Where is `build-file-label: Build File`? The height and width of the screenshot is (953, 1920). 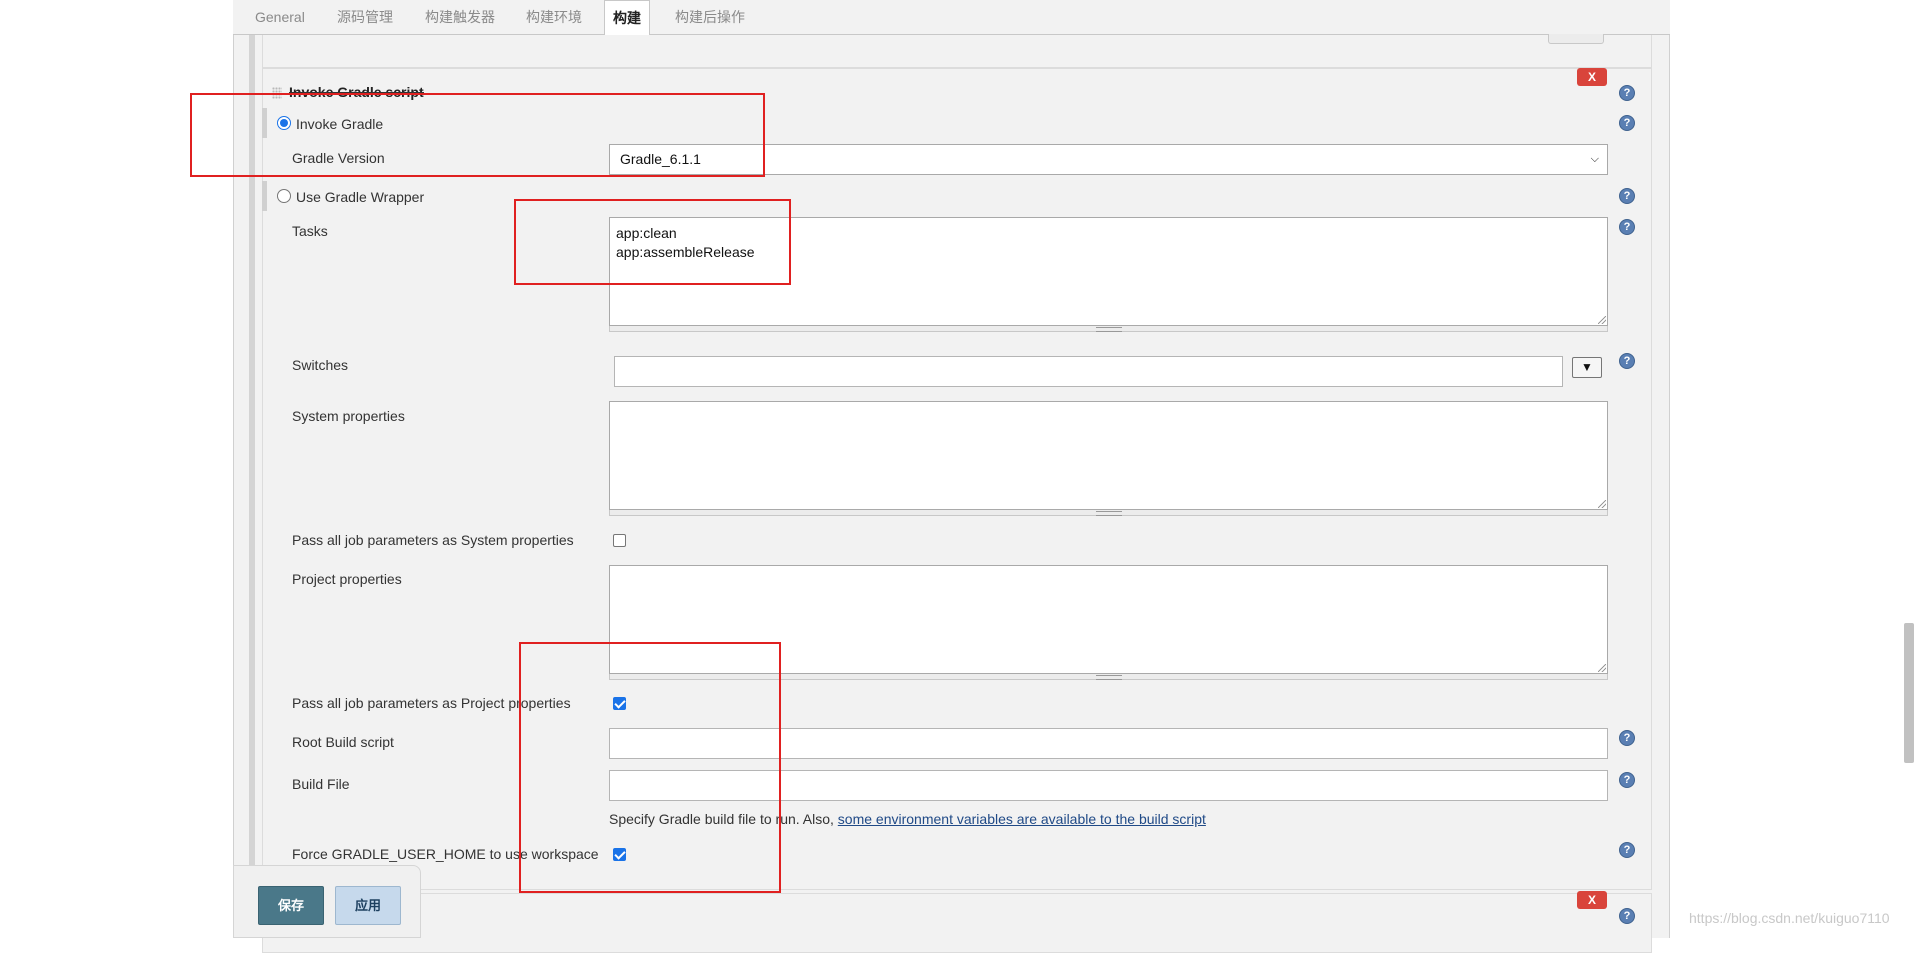
build-file-label: Build File is located at coordinates (321, 784).